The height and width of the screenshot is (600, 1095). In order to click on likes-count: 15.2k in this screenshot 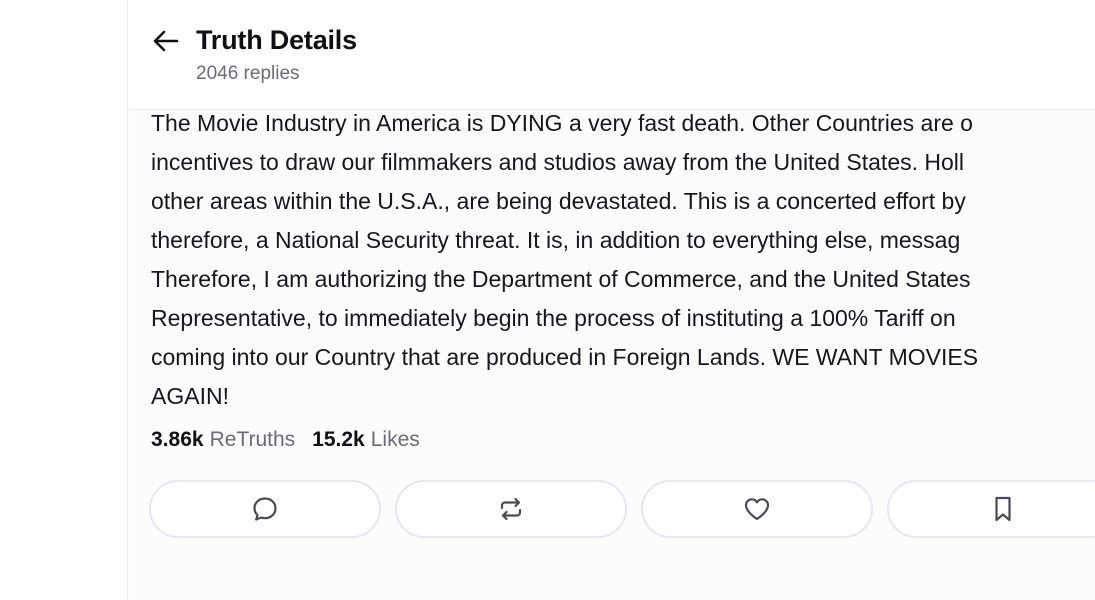, I will do `click(338, 439)`.